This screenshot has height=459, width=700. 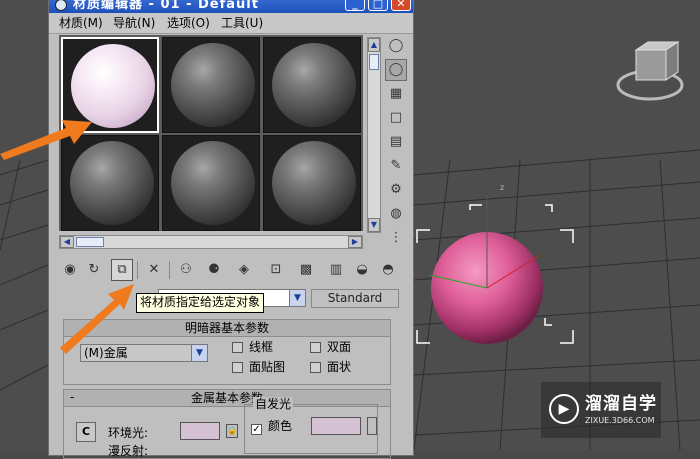 What do you see at coordinates (244, 270) in the screenshot?
I see `put-to-library-icon: ◈` at bounding box center [244, 270].